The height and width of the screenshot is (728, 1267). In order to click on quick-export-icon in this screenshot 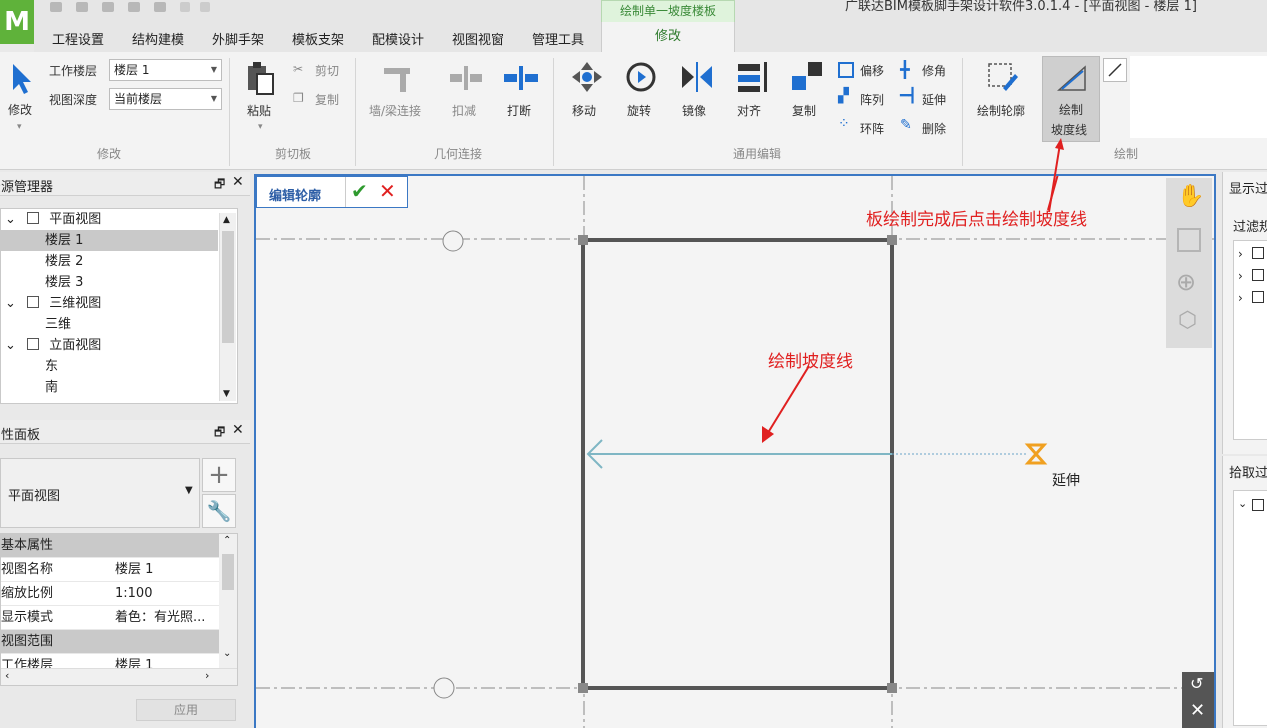, I will do `click(160, 7)`.